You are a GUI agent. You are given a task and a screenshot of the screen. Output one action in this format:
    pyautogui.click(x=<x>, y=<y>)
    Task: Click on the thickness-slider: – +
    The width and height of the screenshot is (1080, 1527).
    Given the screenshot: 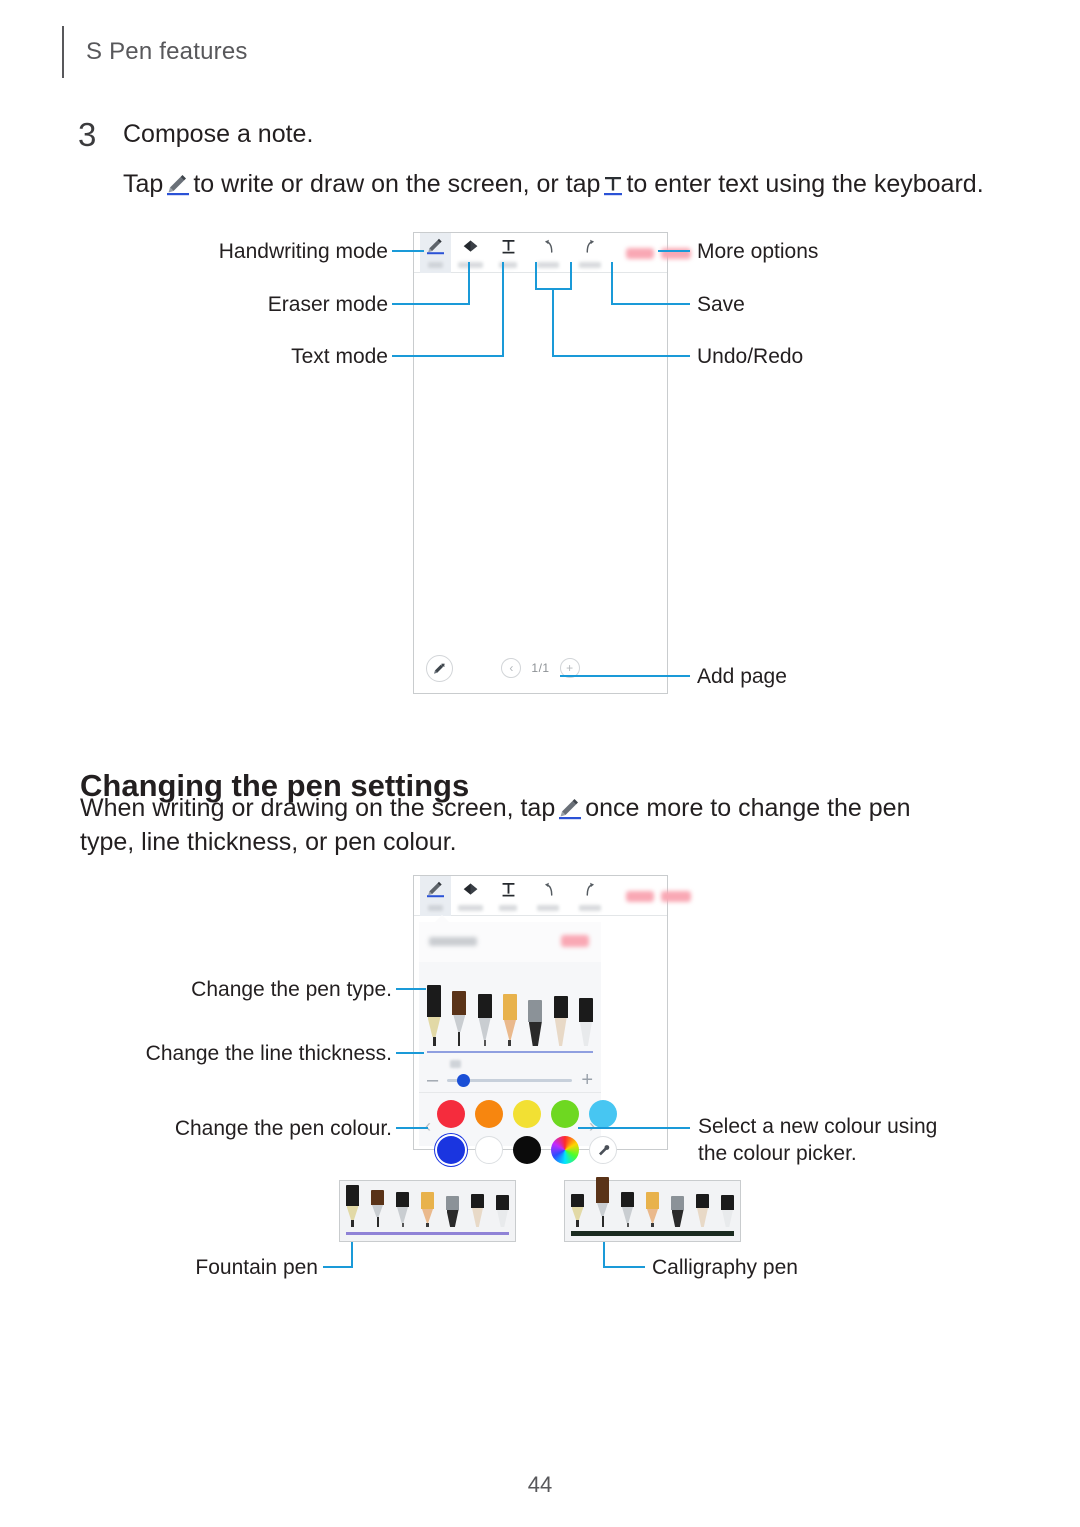 What is the action you would take?
    pyautogui.click(x=510, y=1080)
    